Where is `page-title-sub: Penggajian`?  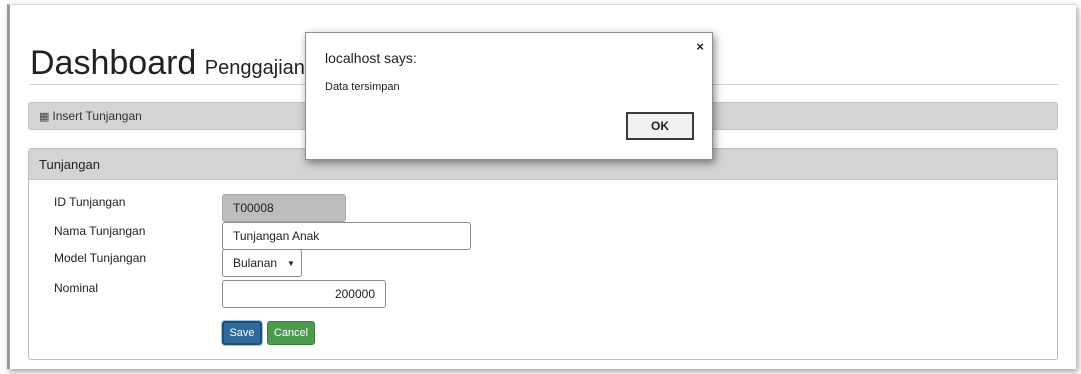
page-title-sub: Penggajian is located at coordinates (254, 68).